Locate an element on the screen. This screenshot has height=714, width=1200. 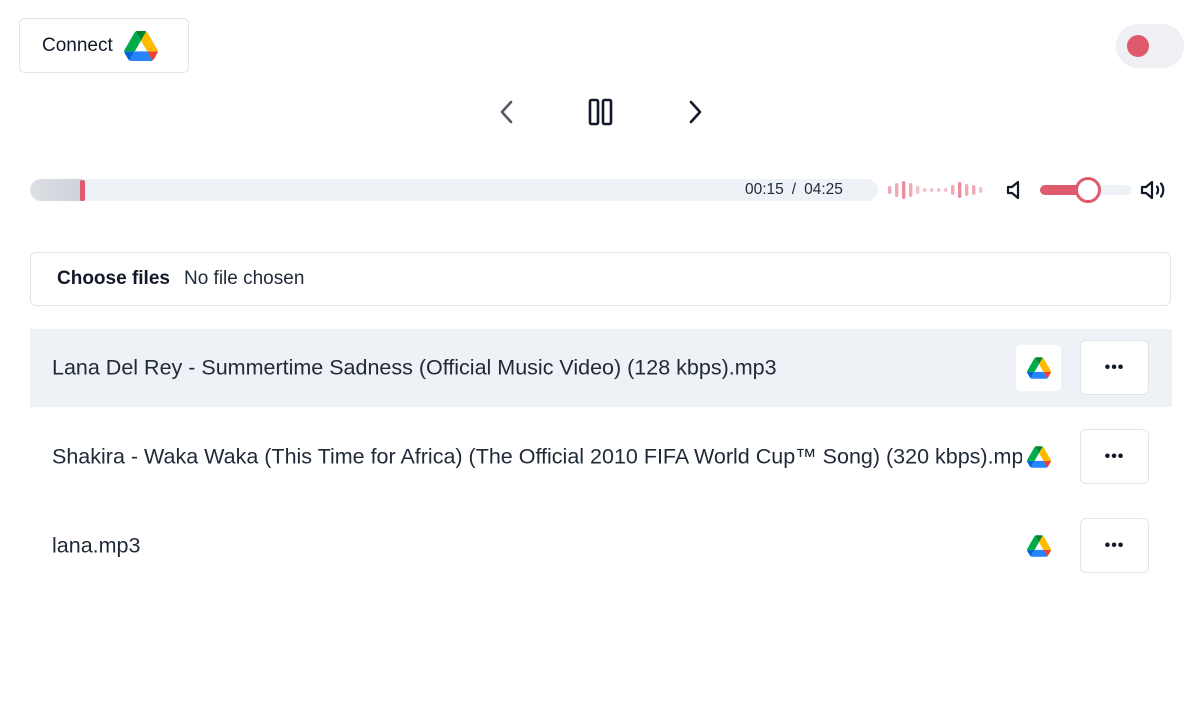
max-volume-button is located at coordinates (1155, 190).